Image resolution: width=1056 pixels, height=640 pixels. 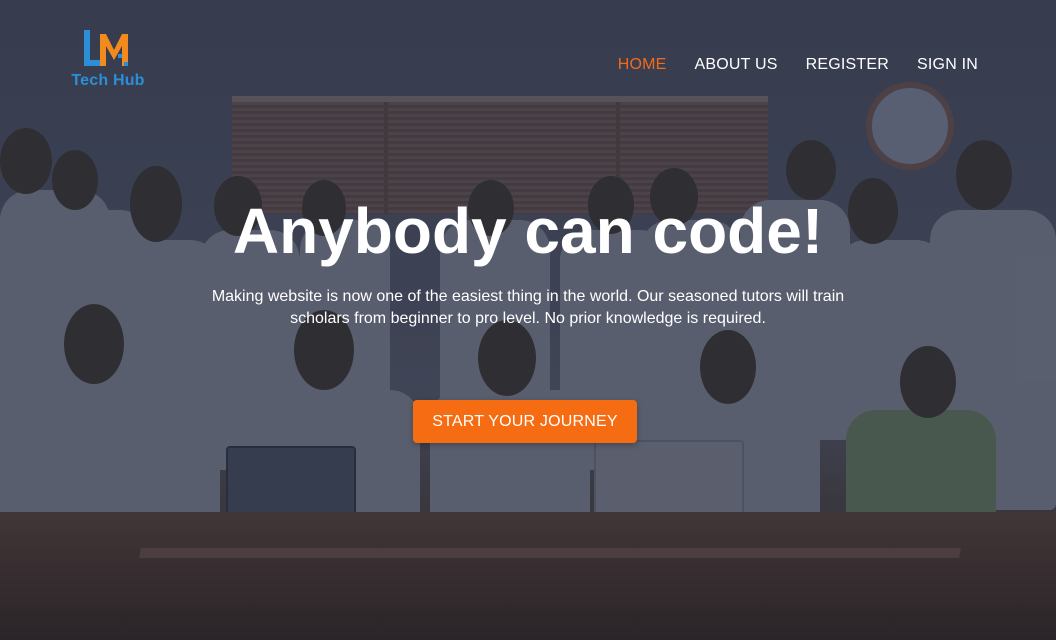 What do you see at coordinates (525, 421) in the screenshot?
I see `start-journey-button: START YOUR JOURNEY` at bounding box center [525, 421].